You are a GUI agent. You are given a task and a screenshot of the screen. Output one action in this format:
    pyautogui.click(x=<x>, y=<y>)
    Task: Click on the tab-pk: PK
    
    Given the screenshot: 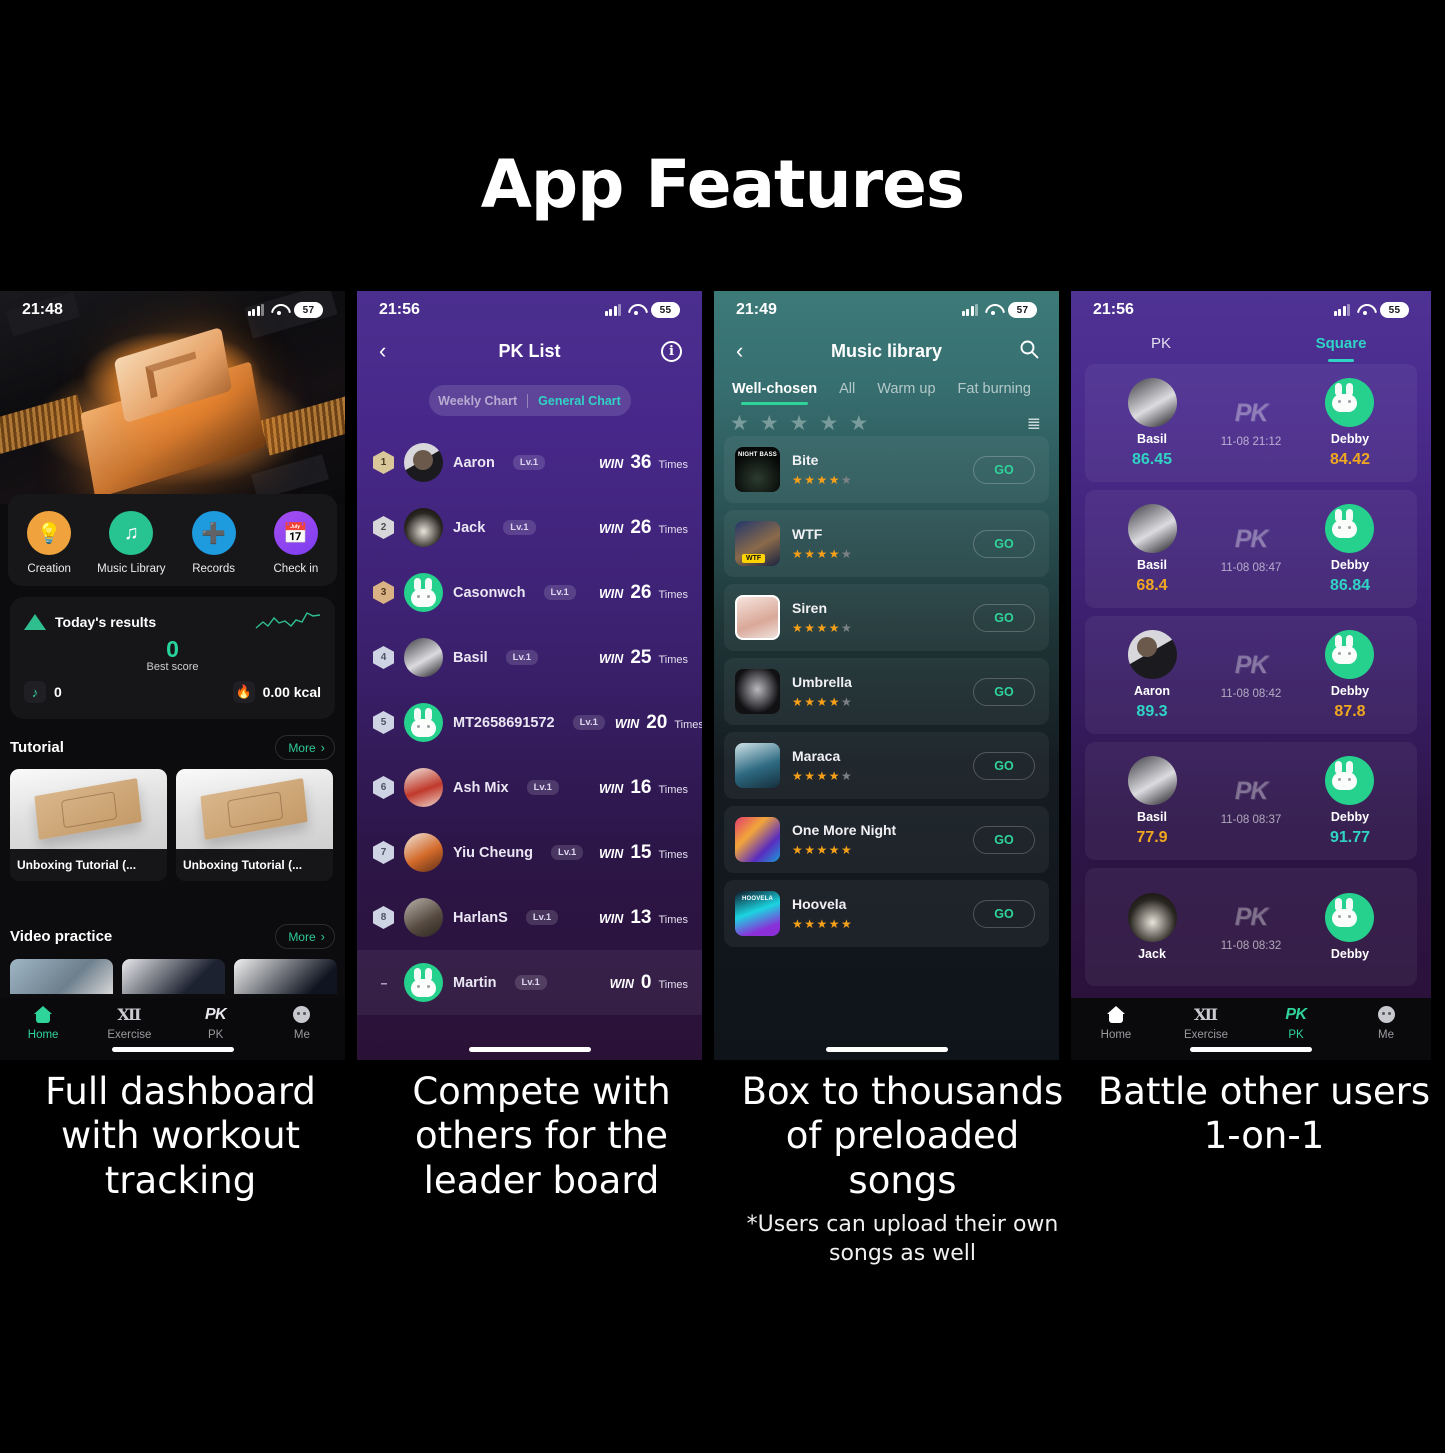 What is the action you would take?
    pyautogui.click(x=1161, y=349)
    